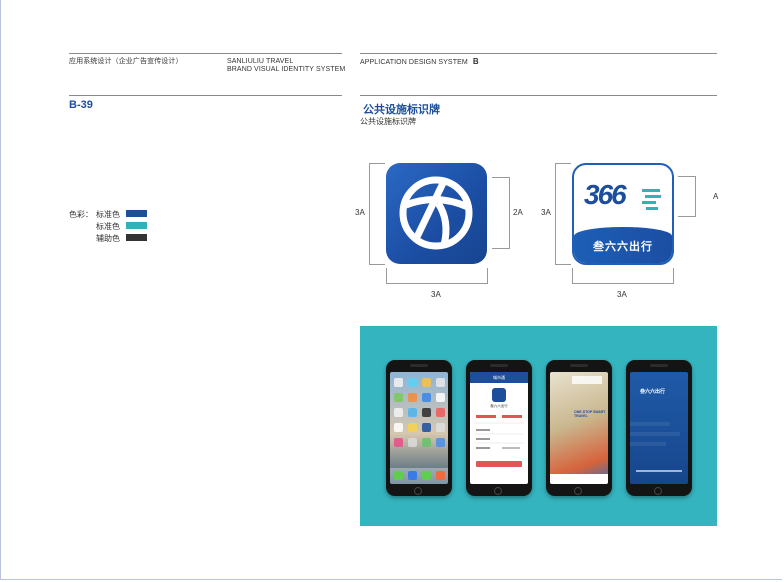  Describe the element at coordinates (437, 283) in the screenshot. I see `dim-line-blue-width` at that location.